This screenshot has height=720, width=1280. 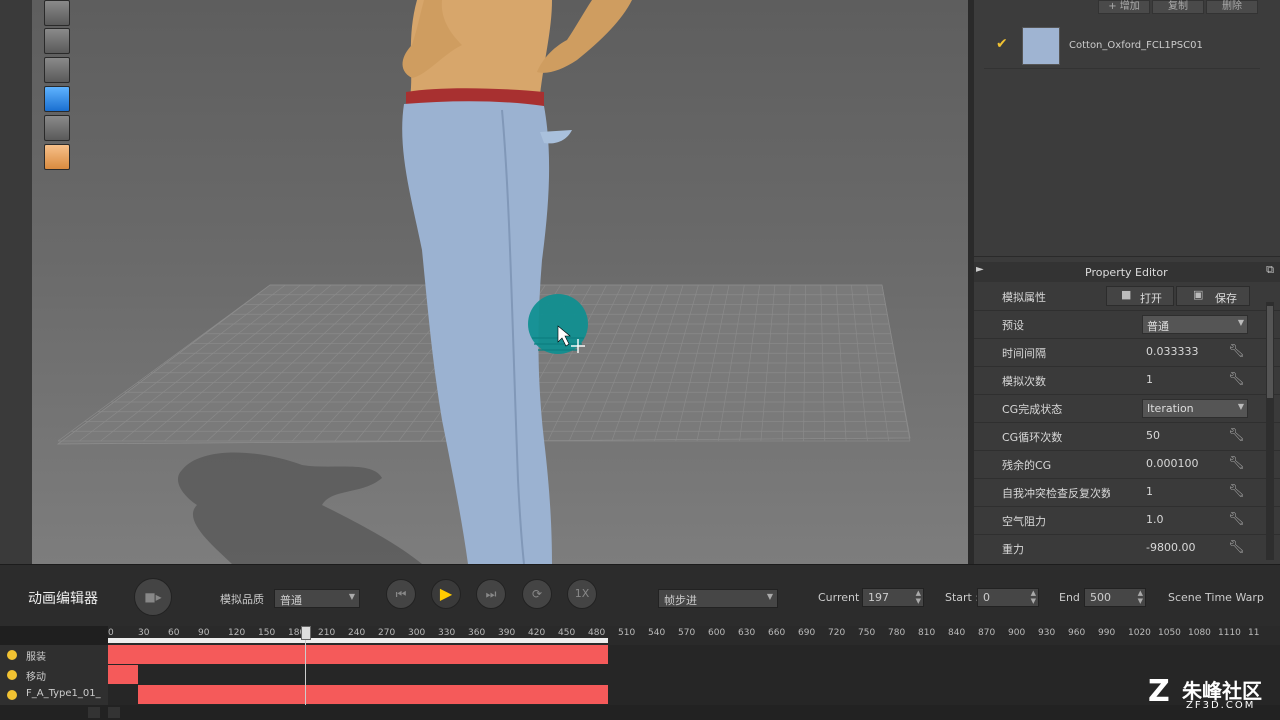 I want to click on folder-icon: ■, so click(x=1126, y=294).